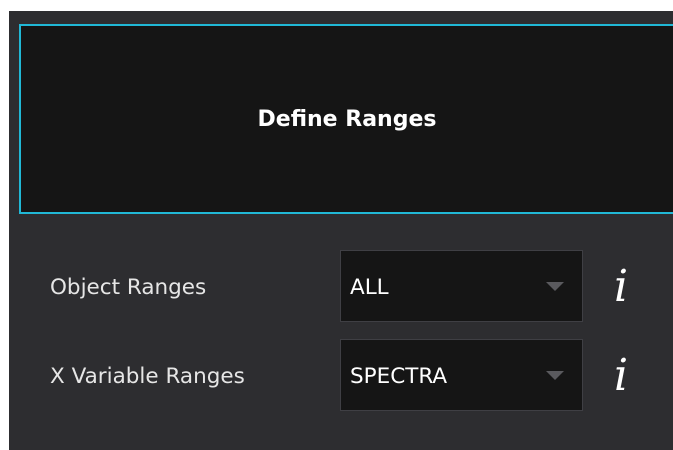 The width and height of the screenshot is (673, 450). Describe the element at coordinates (147, 376) in the screenshot. I see `x-variable-ranges-label: X Variable Ranges` at that location.